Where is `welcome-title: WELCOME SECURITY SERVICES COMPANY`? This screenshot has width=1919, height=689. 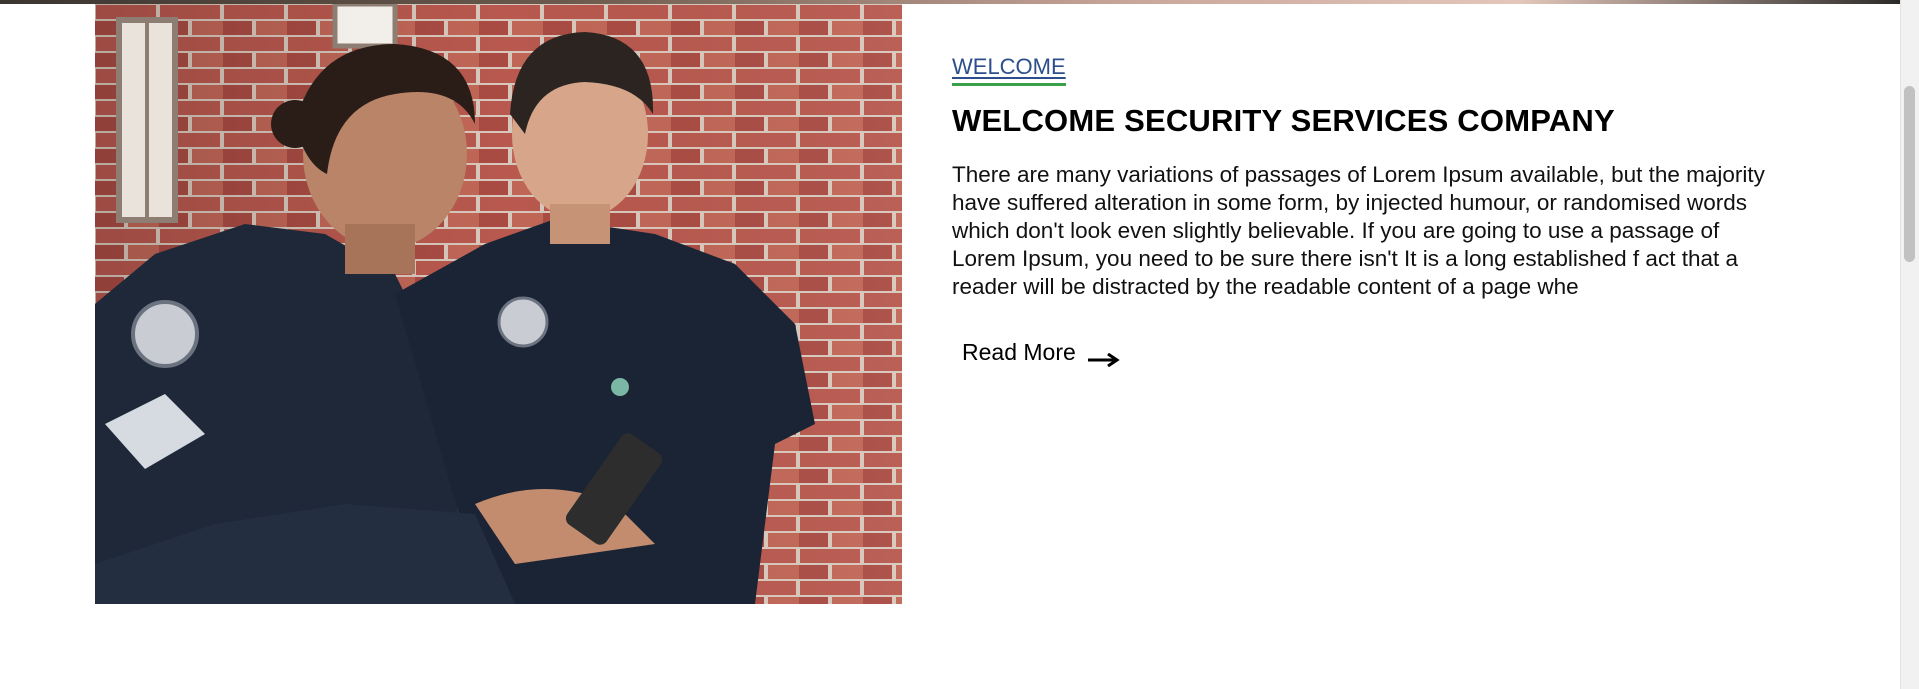 welcome-title: WELCOME SECURITY SERVICES COMPANY is located at coordinates (1283, 120).